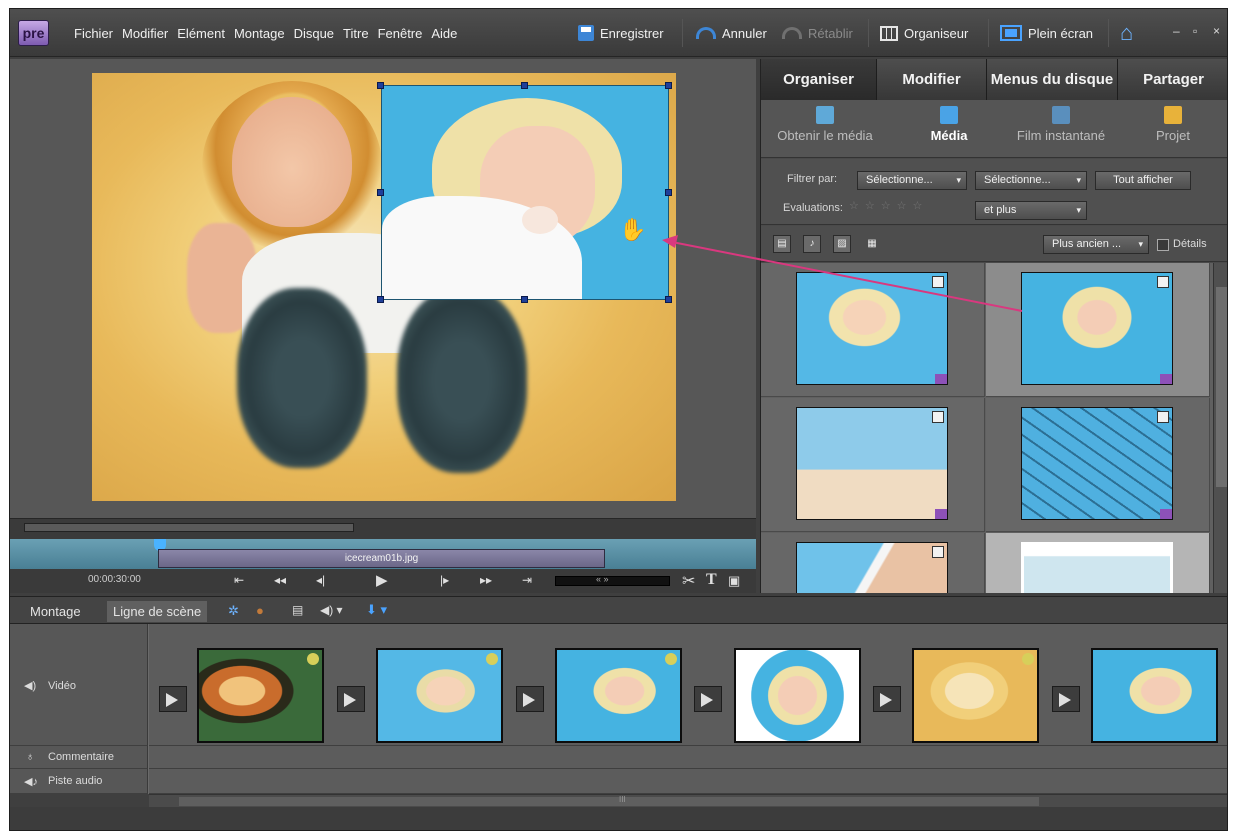 Image resolution: width=1234 pixels, height=837 pixels. What do you see at coordinates (688, 581) in the screenshot?
I see `scissors-icon: ✂` at bounding box center [688, 581].